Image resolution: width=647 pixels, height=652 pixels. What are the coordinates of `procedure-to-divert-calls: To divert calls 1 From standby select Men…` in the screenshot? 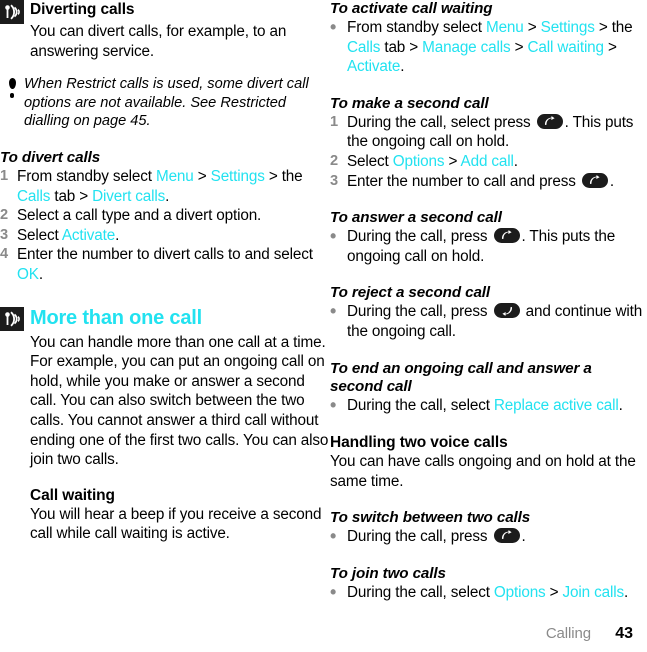 It's located at (165, 217).